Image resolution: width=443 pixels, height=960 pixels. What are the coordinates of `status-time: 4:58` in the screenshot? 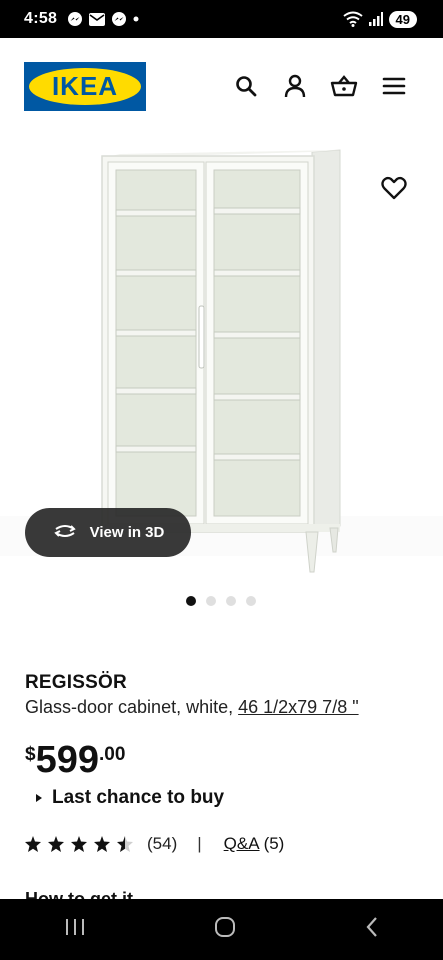 It's located at (41, 18).